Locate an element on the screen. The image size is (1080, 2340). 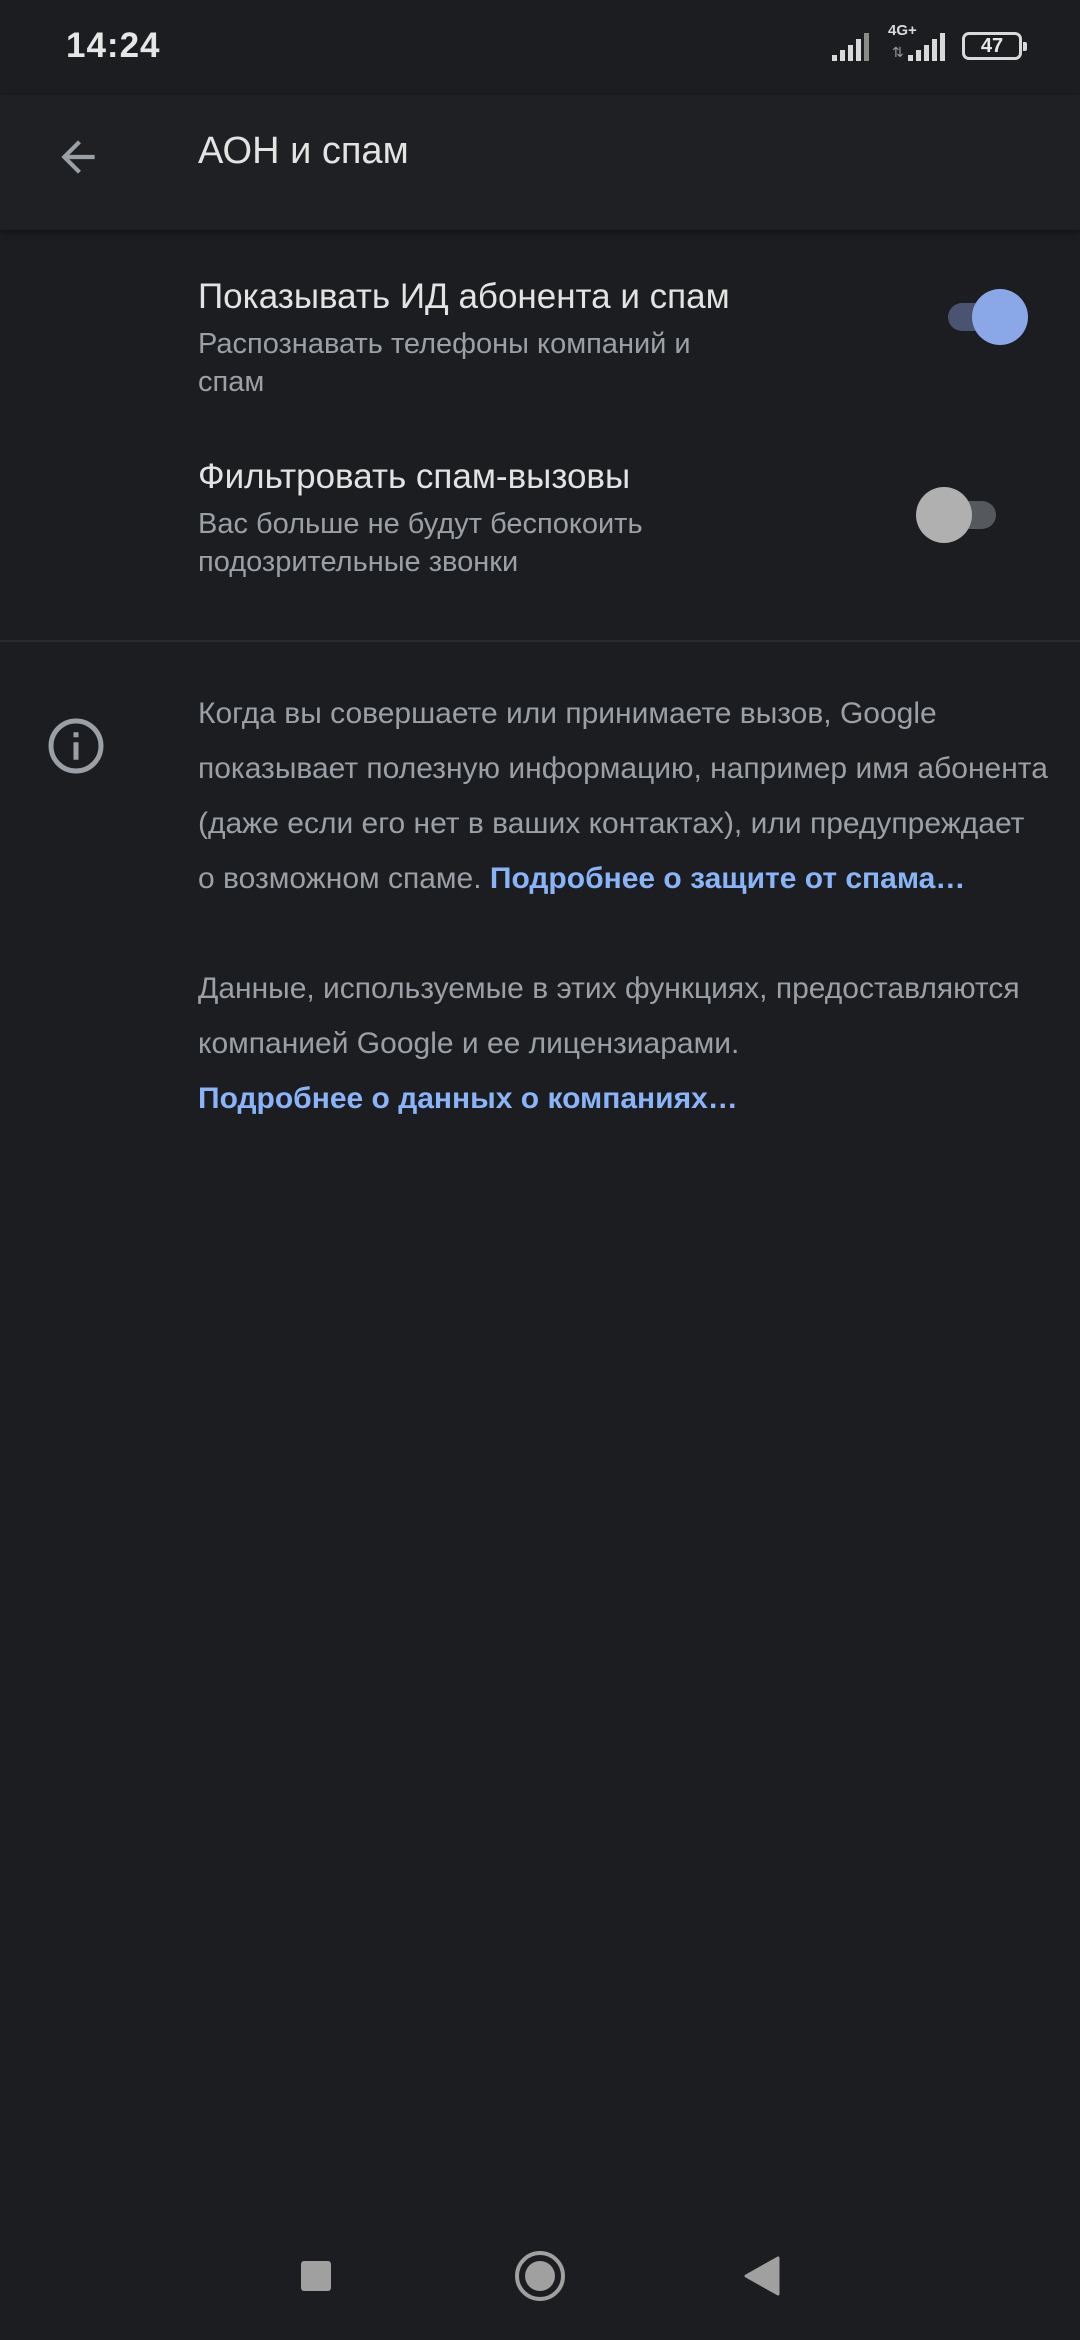
caller-id-toggle is located at coordinates (983, 317).